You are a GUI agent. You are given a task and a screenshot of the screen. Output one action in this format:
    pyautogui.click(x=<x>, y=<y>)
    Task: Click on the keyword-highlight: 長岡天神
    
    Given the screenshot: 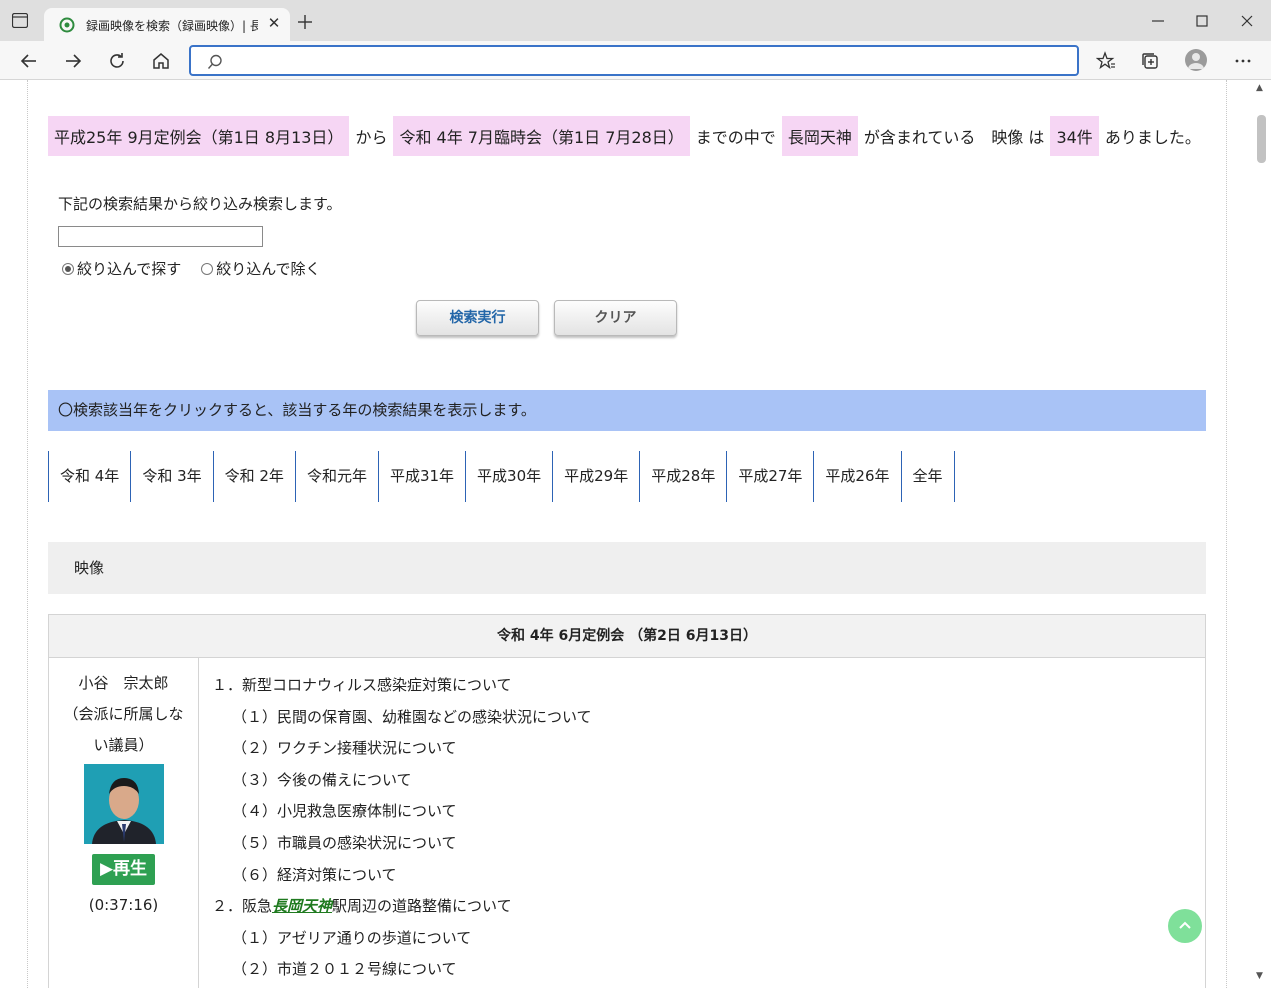 What is the action you would take?
    pyautogui.click(x=302, y=906)
    